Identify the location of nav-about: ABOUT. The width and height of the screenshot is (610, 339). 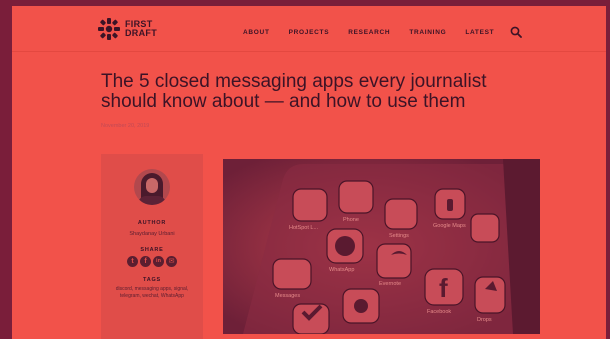
(256, 32).